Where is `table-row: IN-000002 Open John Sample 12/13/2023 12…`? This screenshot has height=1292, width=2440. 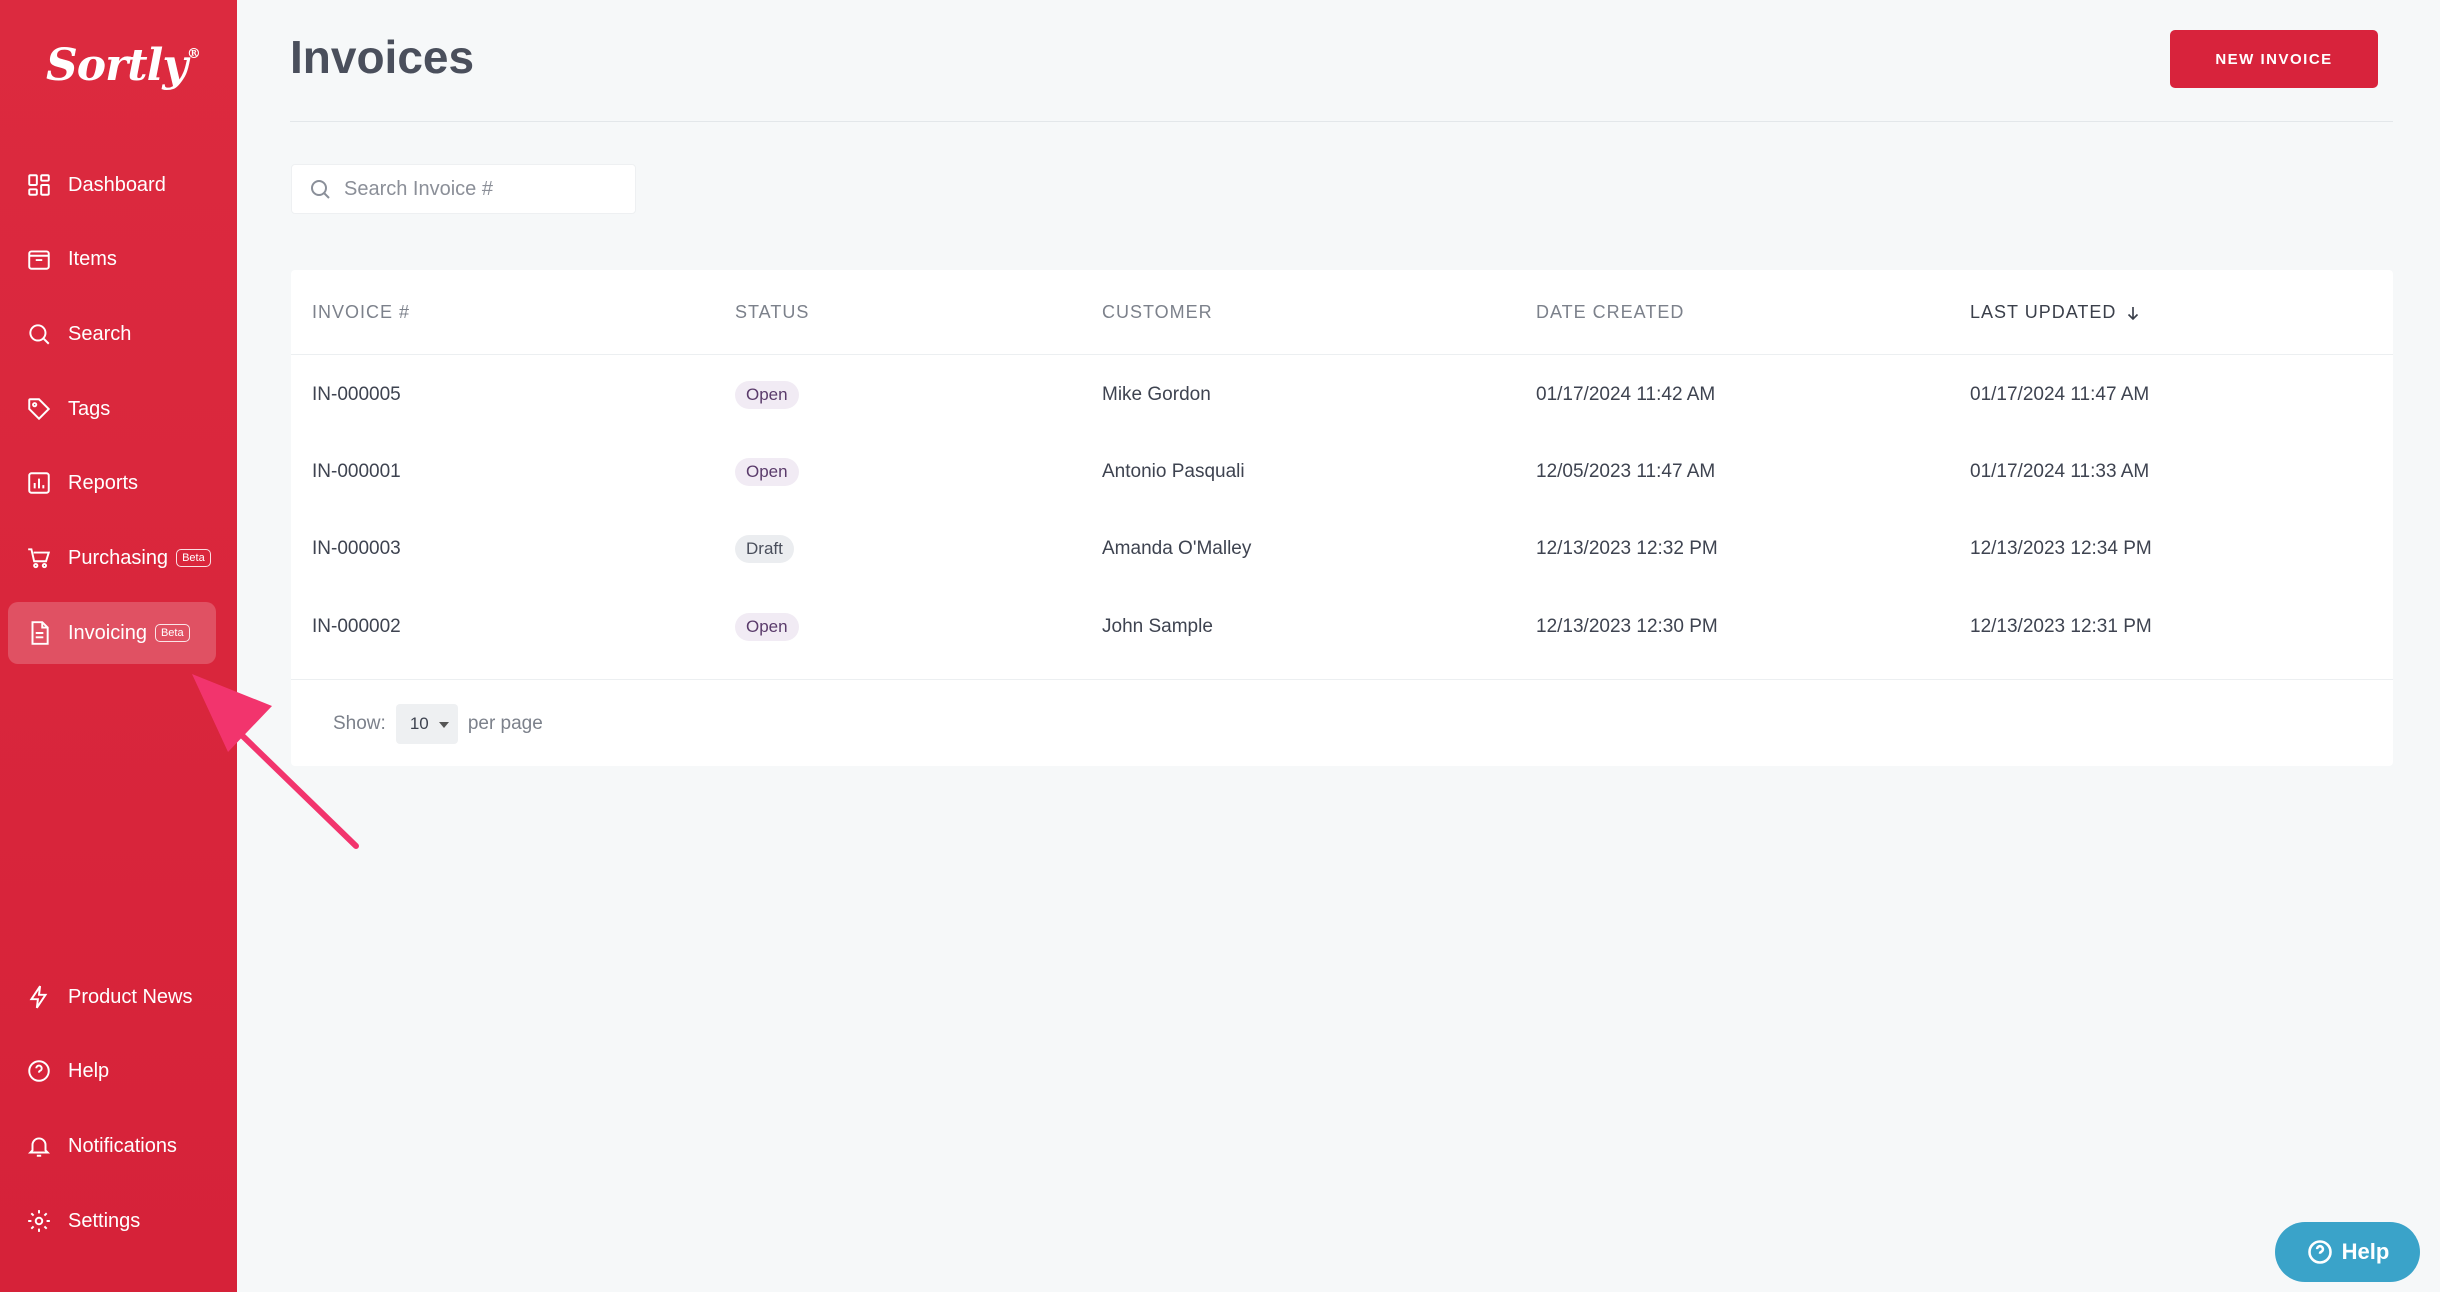 table-row: IN-000002 Open John Sample 12/13/2023 12… is located at coordinates (1342, 626).